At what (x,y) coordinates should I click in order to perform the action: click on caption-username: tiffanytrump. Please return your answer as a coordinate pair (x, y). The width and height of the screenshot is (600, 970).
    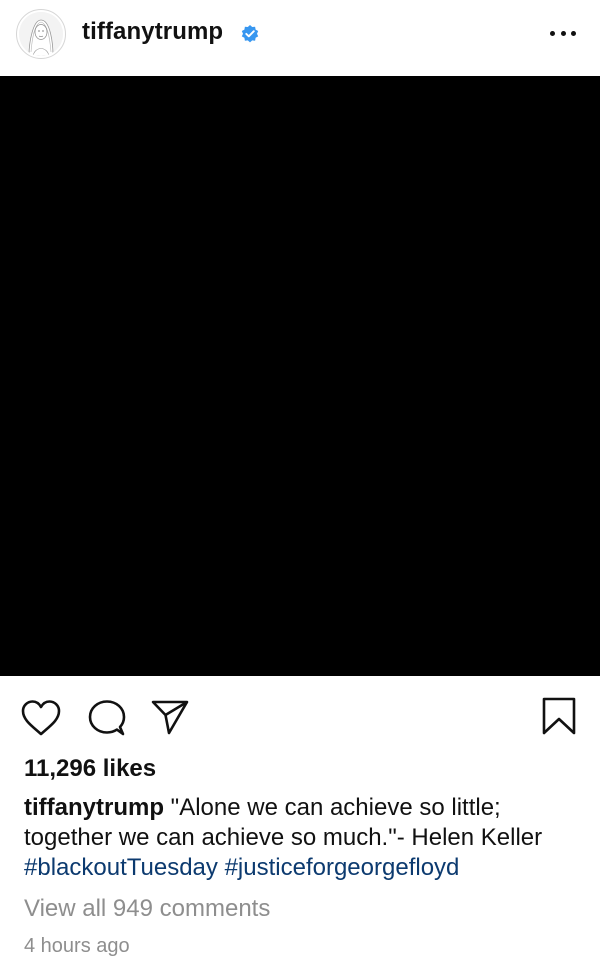
    Looking at the image, I should click on (94, 807).